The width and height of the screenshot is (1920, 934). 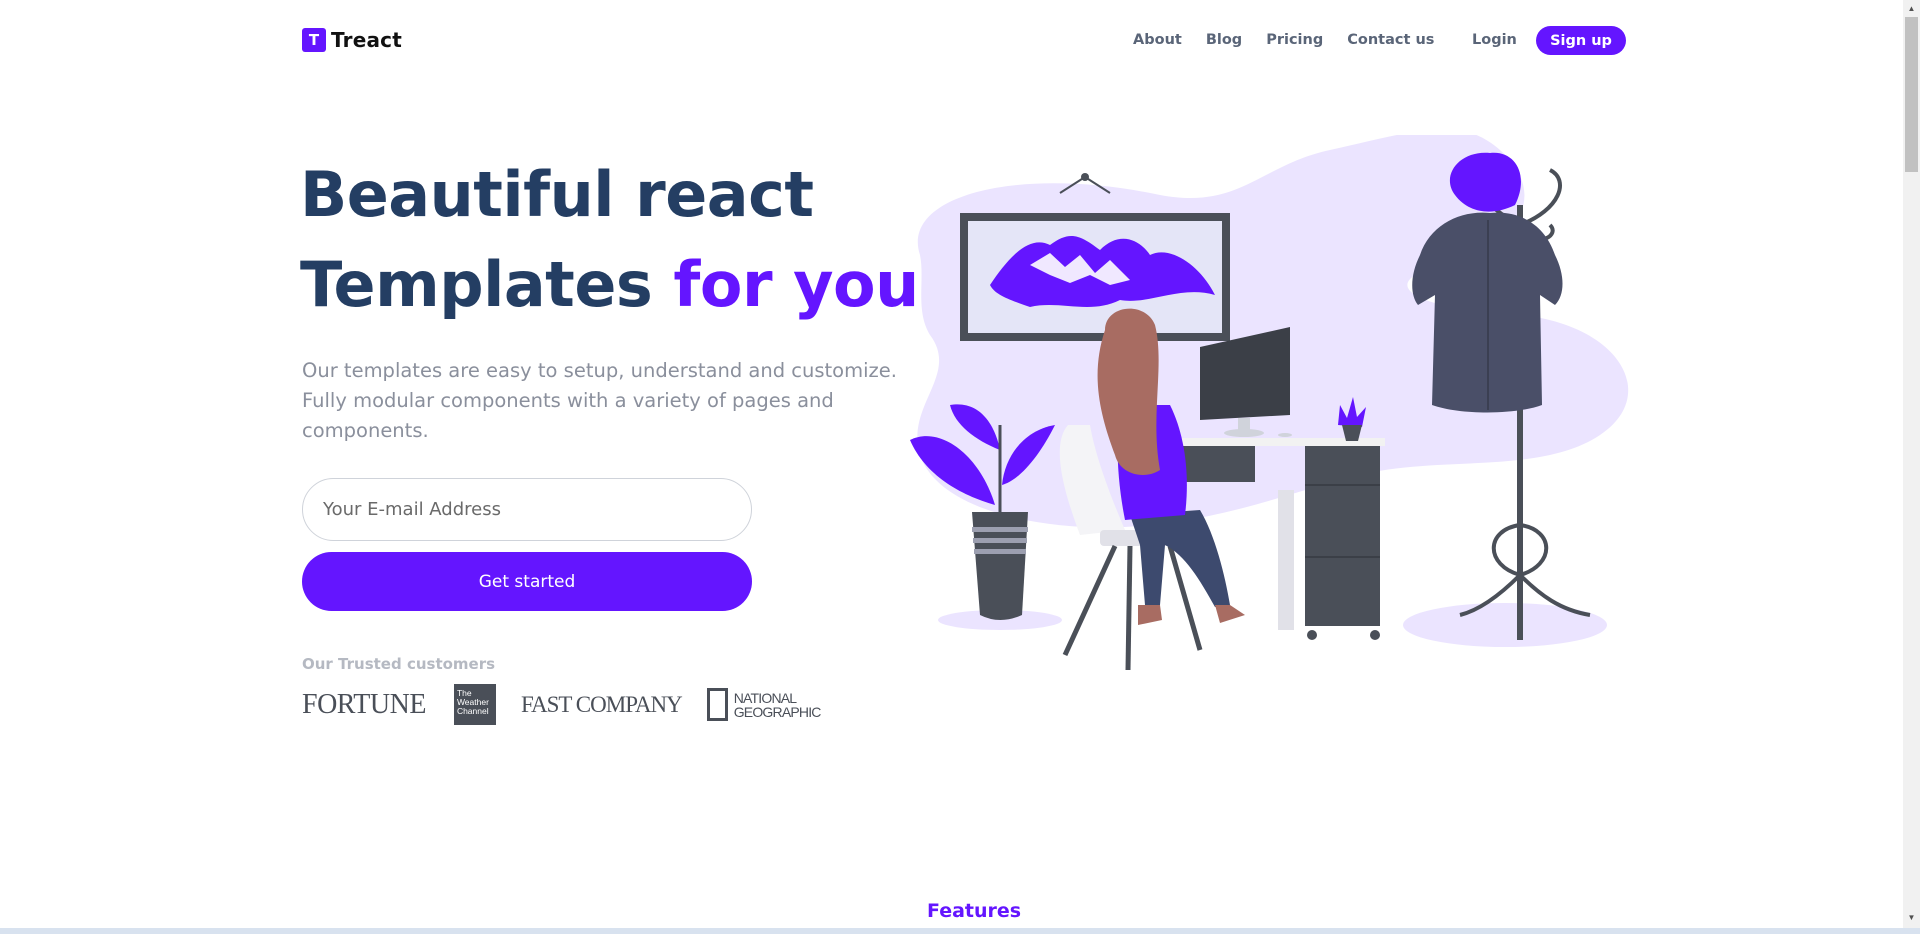 I want to click on vertical-scrollbar: ▲ ▼, so click(x=1911, y=467).